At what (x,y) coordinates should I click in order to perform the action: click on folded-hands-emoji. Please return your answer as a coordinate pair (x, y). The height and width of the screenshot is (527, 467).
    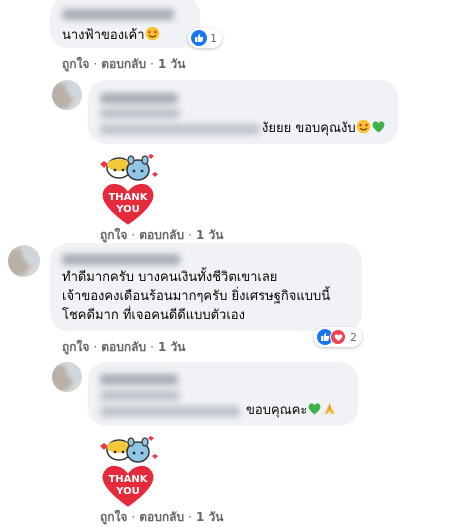
    Looking at the image, I should click on (329, 411).